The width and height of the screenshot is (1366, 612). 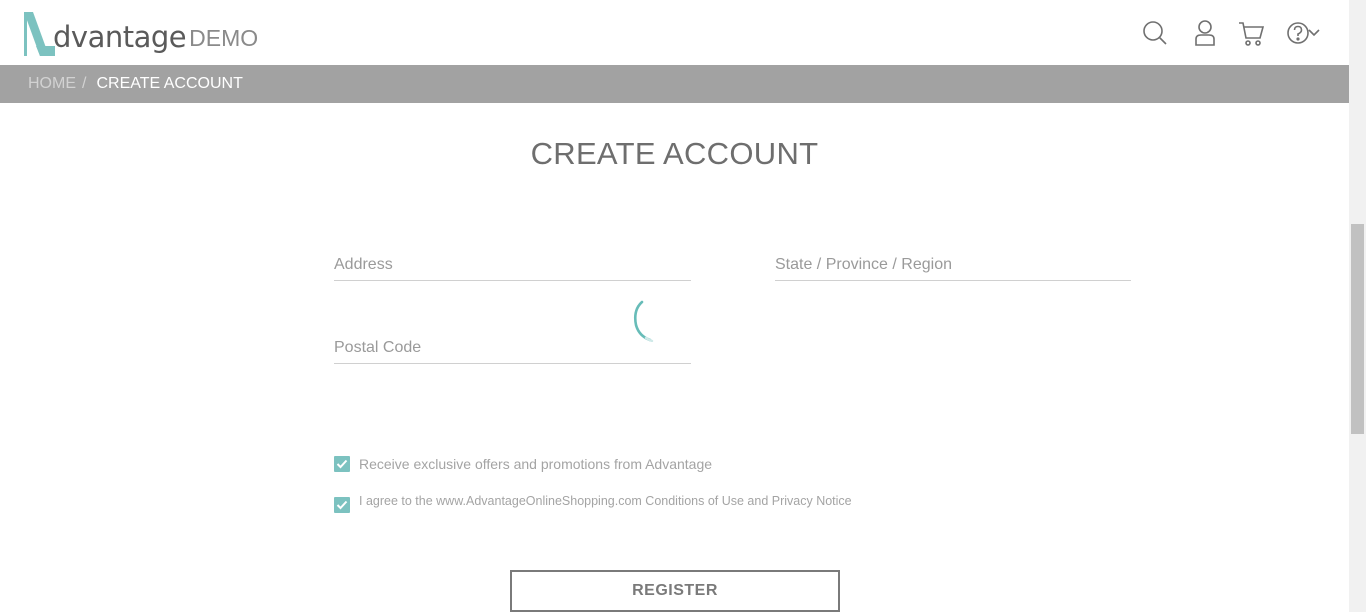 I want to click on advantage-logo: dvantage DEMO, so click(x=140, y=33).